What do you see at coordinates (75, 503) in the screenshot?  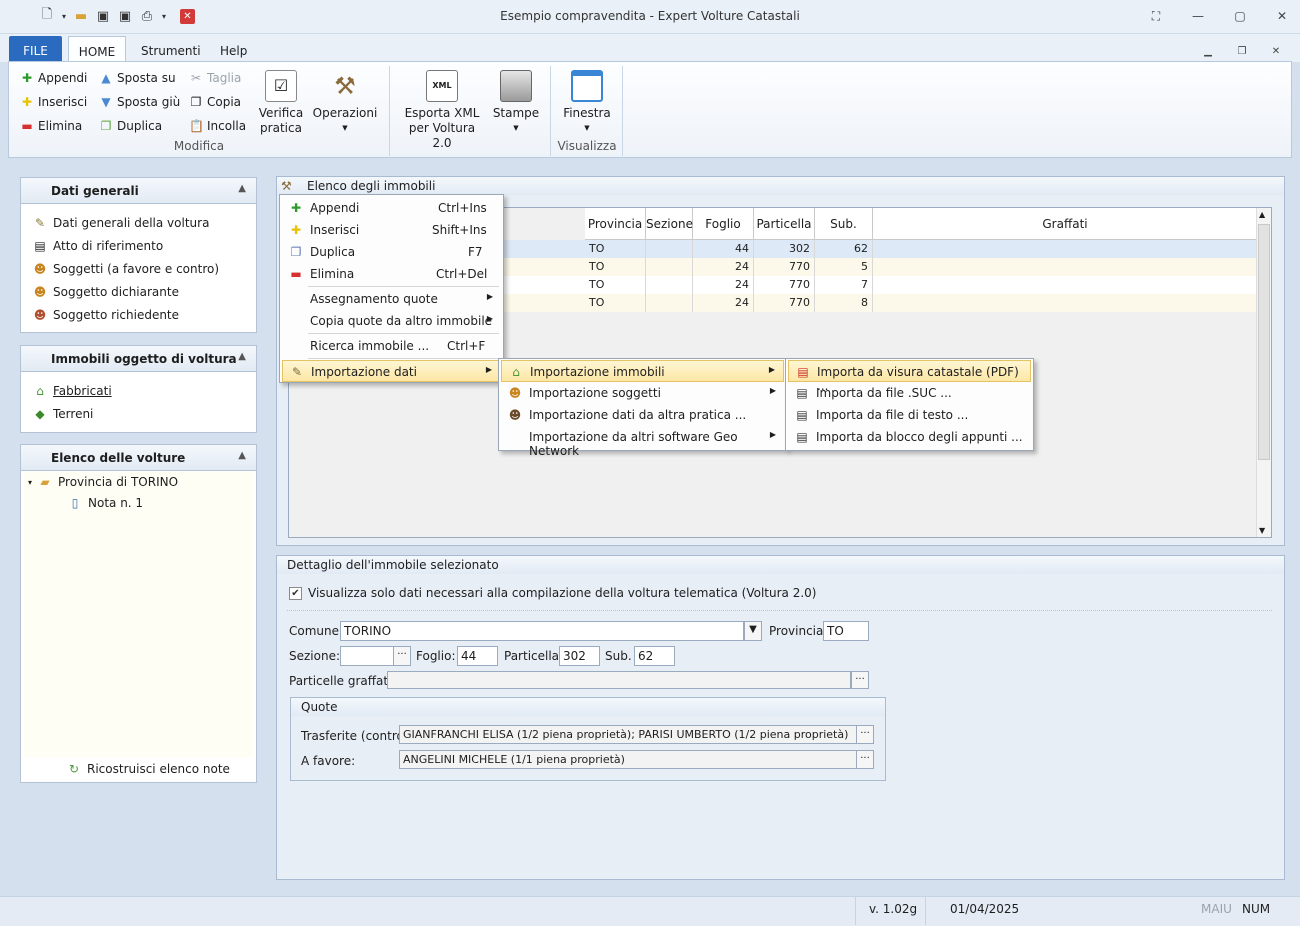 I see `note-icon: ▯` at bounding box center [75, 503].